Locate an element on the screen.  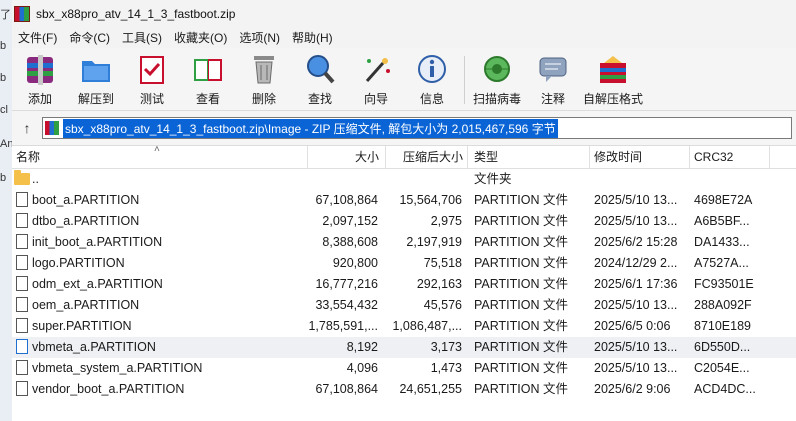
virus-scan-icon is located at coordinates (497, 69).